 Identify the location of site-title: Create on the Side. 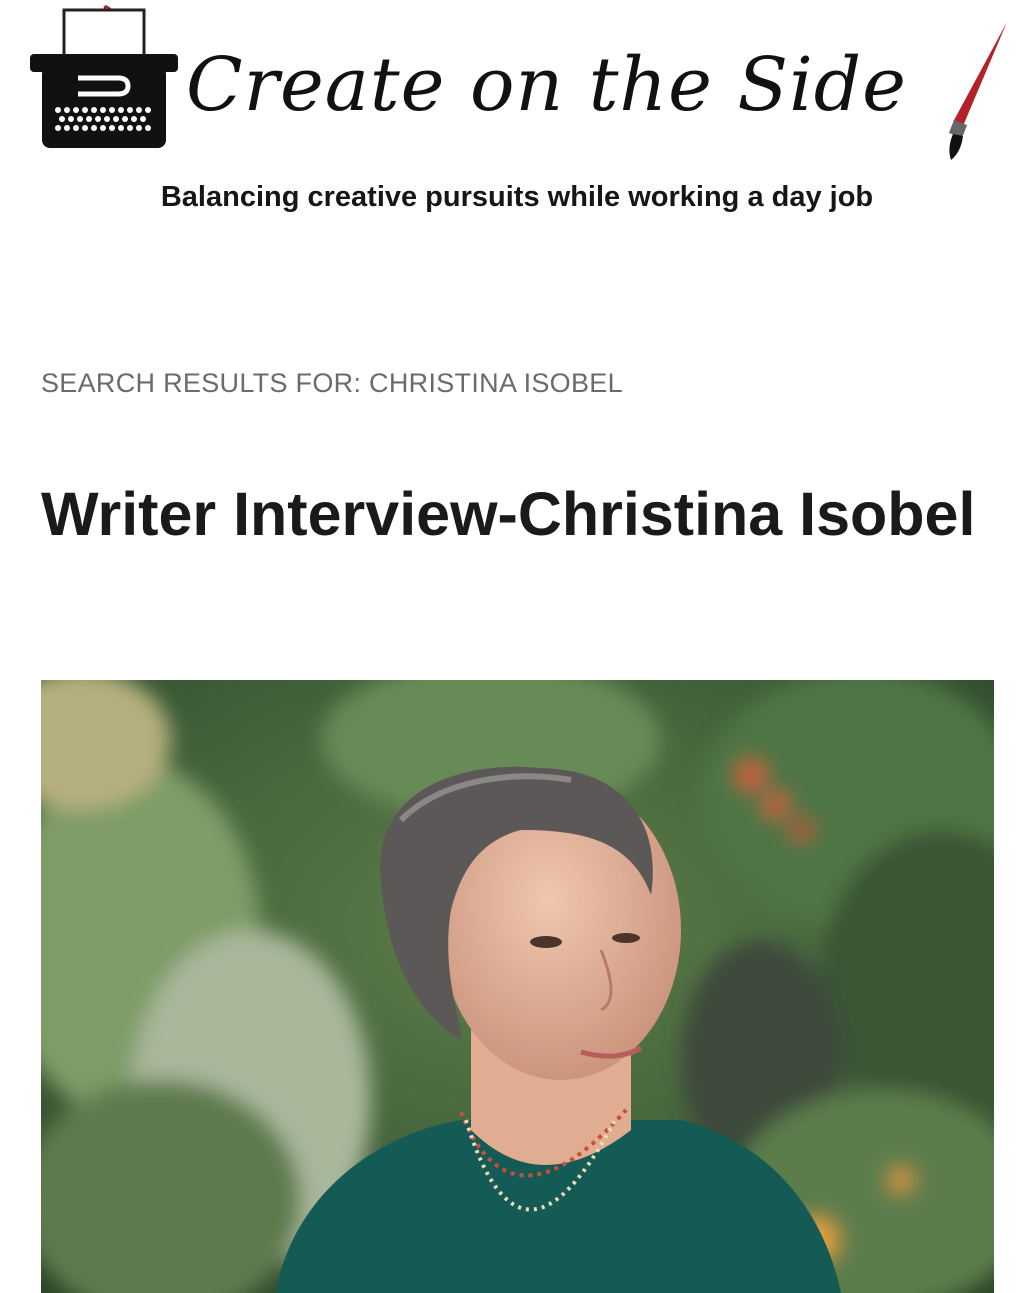
(546, 85).